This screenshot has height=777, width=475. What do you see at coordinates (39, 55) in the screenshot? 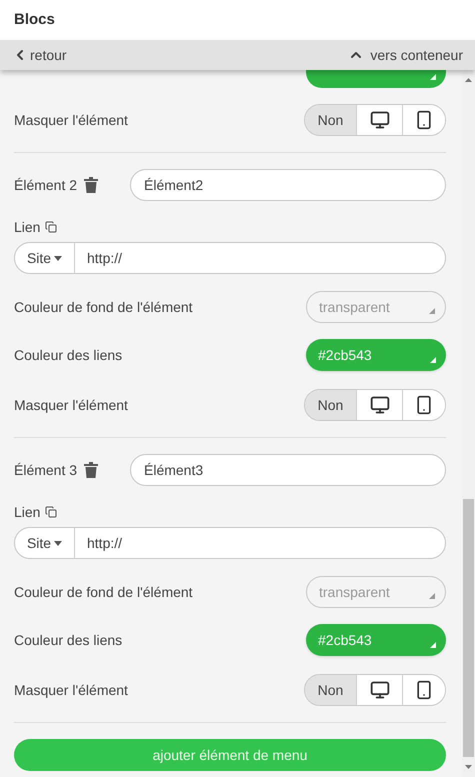
I see `back-link: retour` at bounding box center [39, 55].